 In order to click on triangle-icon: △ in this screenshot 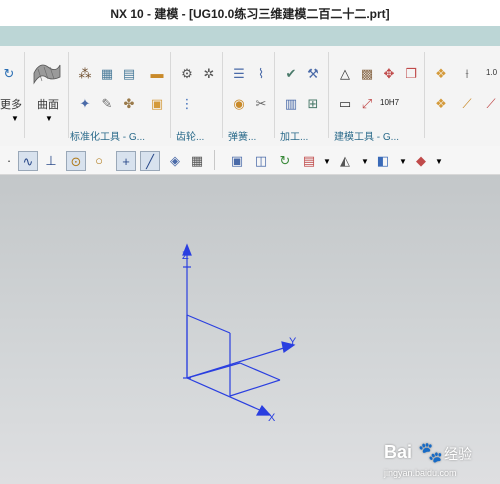, I will do `click(345, 73)`.